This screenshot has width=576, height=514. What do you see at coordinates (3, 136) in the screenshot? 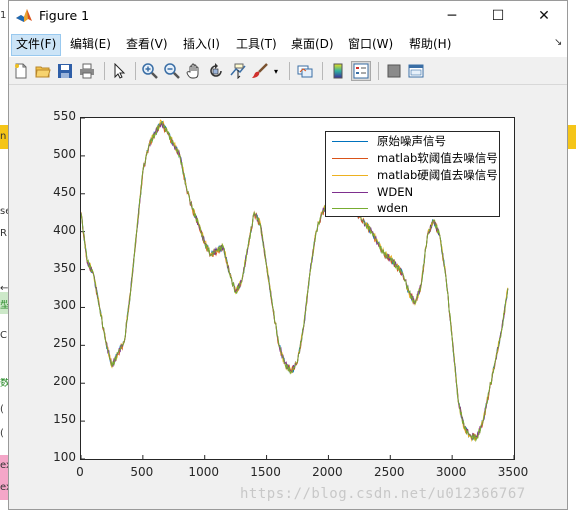
I see `background-fragment: n` at bounding box center [3, 136].